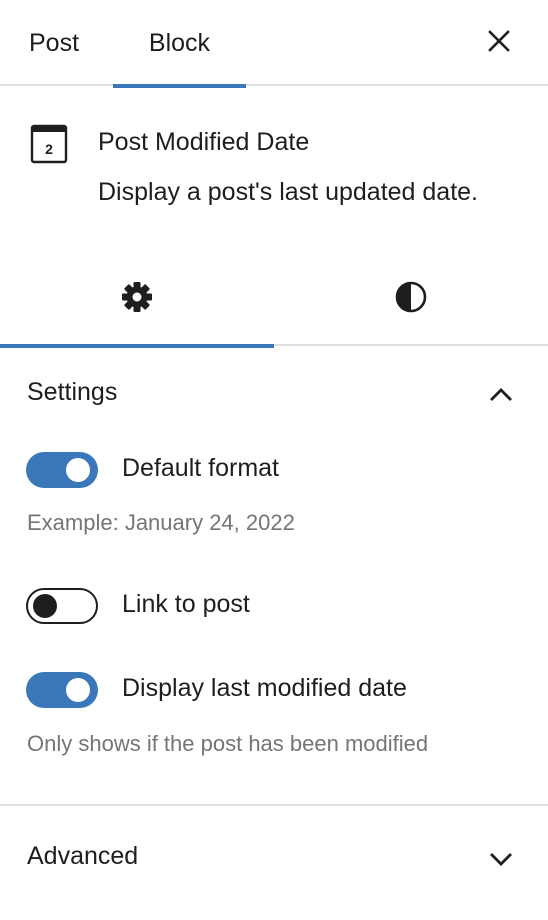  I want to click on default-format-toggle, so click(62, 470).